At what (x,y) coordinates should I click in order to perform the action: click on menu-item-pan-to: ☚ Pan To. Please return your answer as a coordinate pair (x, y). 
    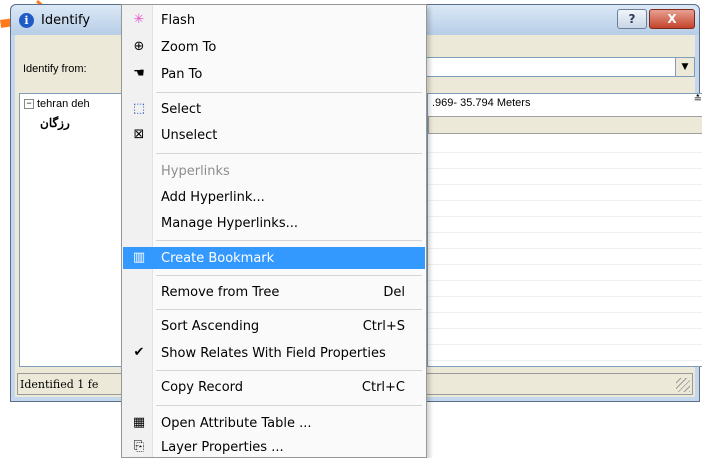
    Looking at the image, I should click on (274, 74).